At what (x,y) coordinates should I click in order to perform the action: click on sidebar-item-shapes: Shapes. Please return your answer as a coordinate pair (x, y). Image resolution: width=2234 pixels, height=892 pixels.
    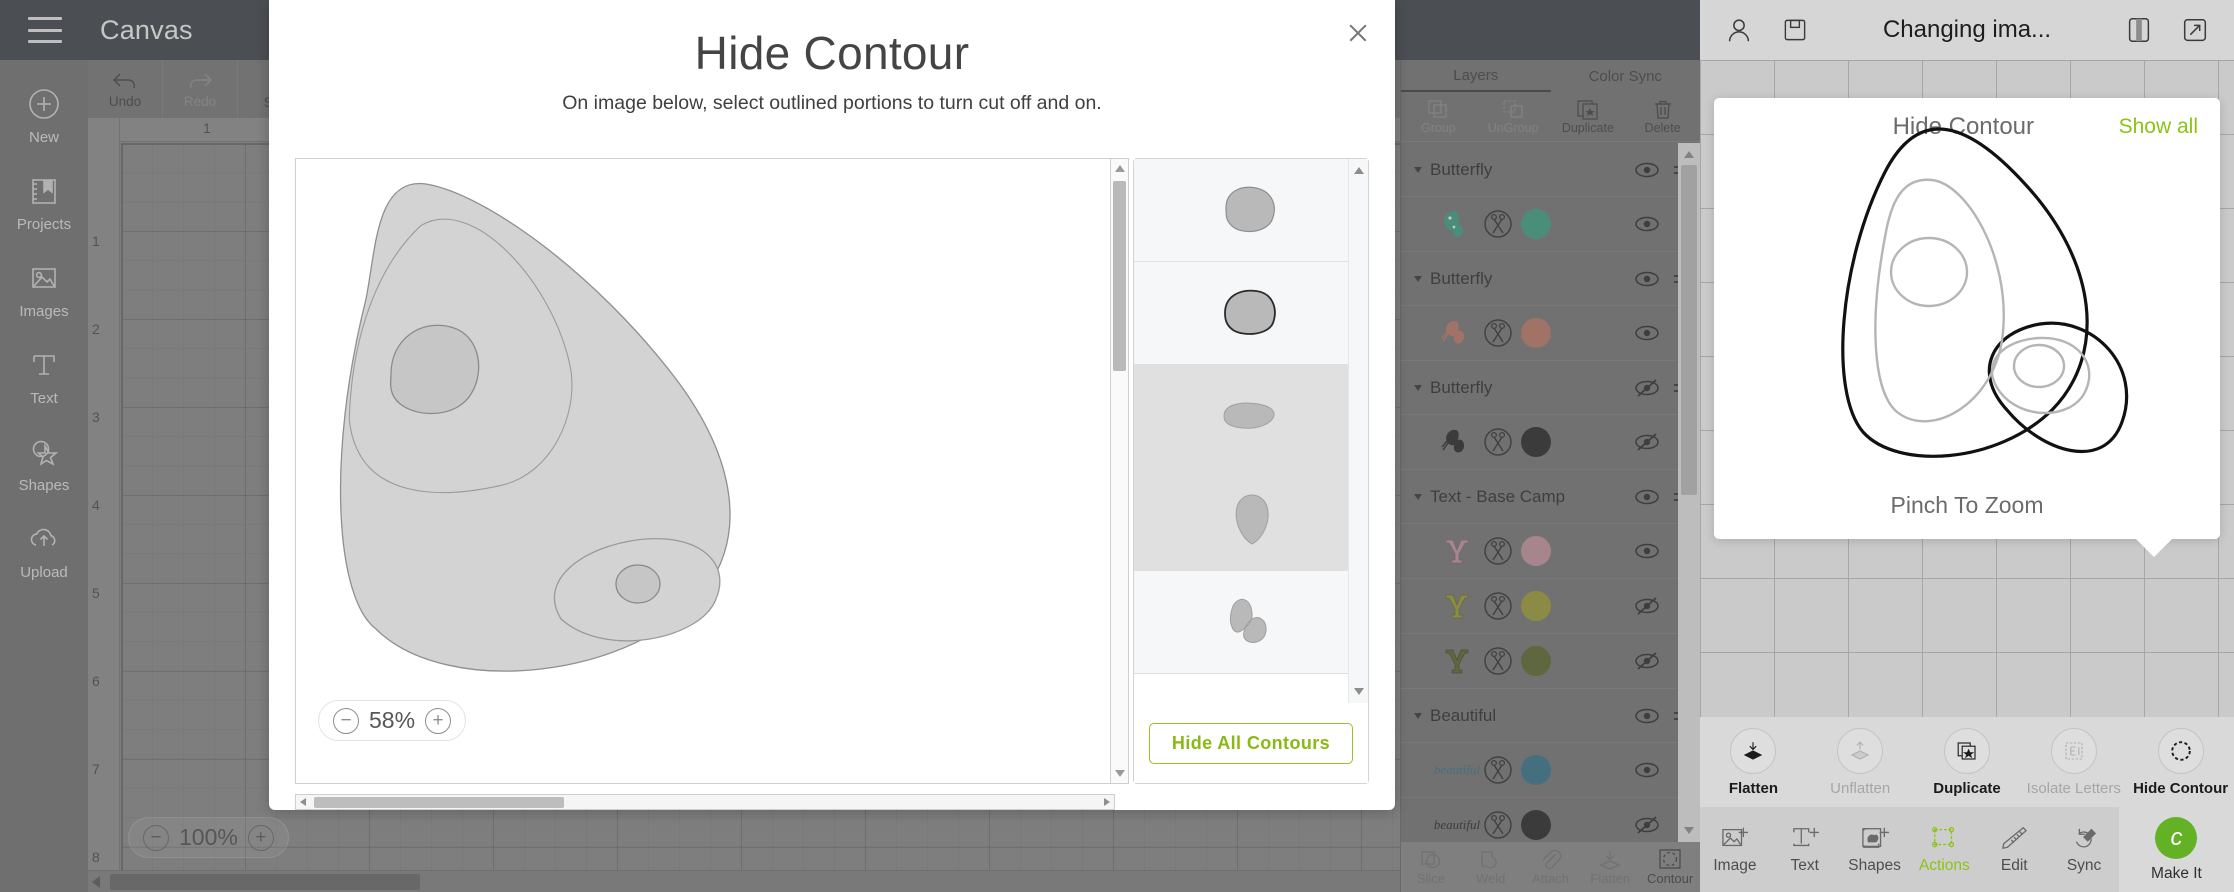
    Looking at the image, I should click on (44, 463).